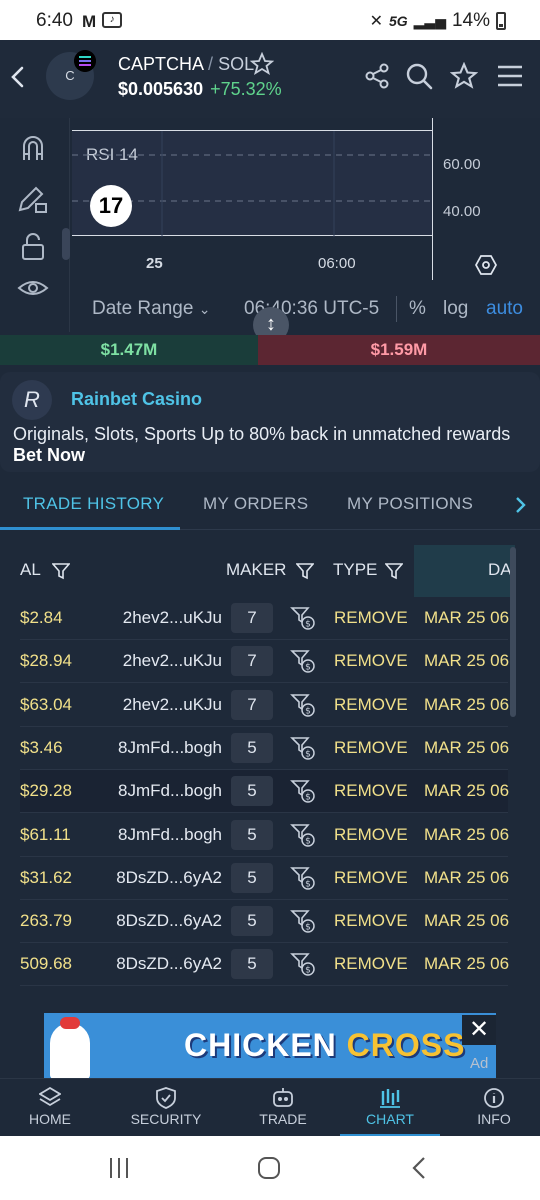  What do you see at coordinates (46, 921) in the screenshot?
I see `trade-value: 263.79` at bounding box center [46, 921].